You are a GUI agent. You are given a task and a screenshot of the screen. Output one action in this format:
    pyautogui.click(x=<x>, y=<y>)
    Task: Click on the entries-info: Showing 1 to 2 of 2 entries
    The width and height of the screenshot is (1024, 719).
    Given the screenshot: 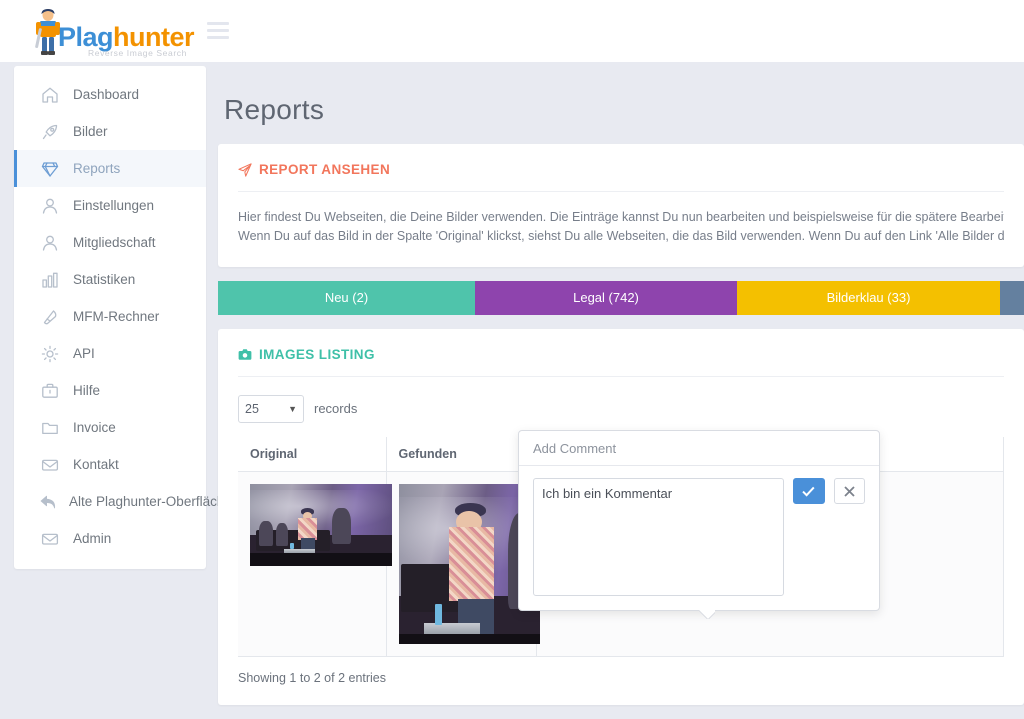 What is the action you would take?
    pyautogui.click(x=312, y=677)
    